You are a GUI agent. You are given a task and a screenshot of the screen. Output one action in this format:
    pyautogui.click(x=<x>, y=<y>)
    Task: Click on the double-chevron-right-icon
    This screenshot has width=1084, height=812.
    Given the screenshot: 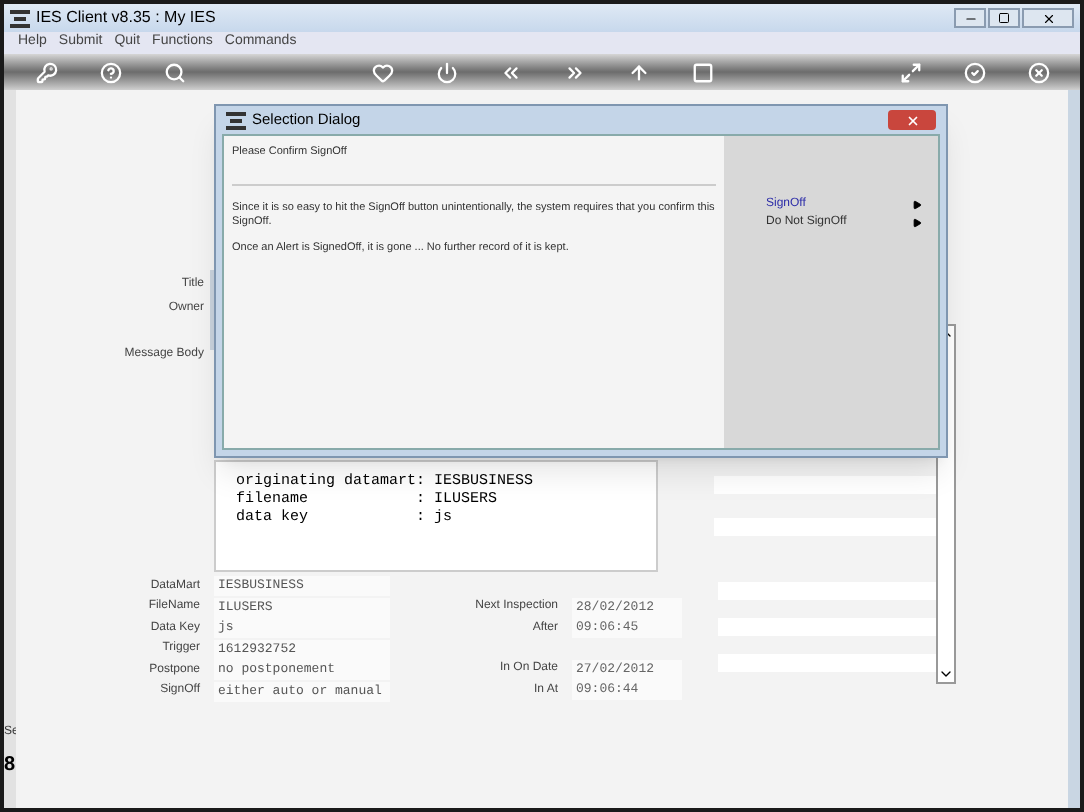 What is the action you would take?
    pyautogui.click(x=574, y=72)
    